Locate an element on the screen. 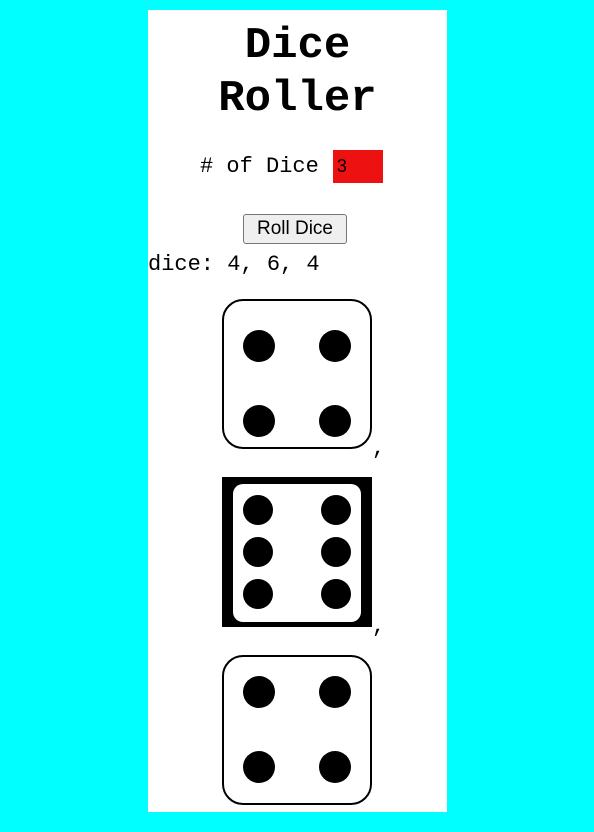 This screenshot has height=832, width=594. dice-count-label: # of Dice is located at coordinates (259, 166).